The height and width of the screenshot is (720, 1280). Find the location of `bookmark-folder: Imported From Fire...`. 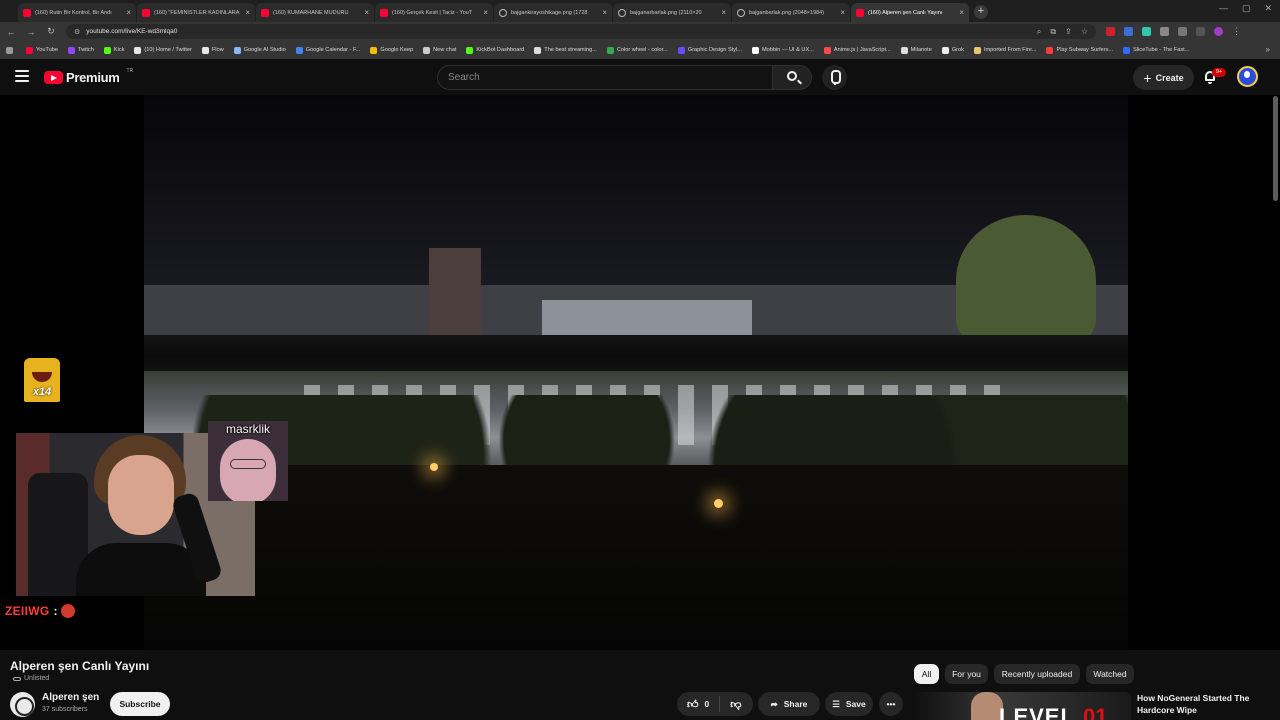

bookmark-folder: Imported From Fire... is located at coordinates (1004, 50).